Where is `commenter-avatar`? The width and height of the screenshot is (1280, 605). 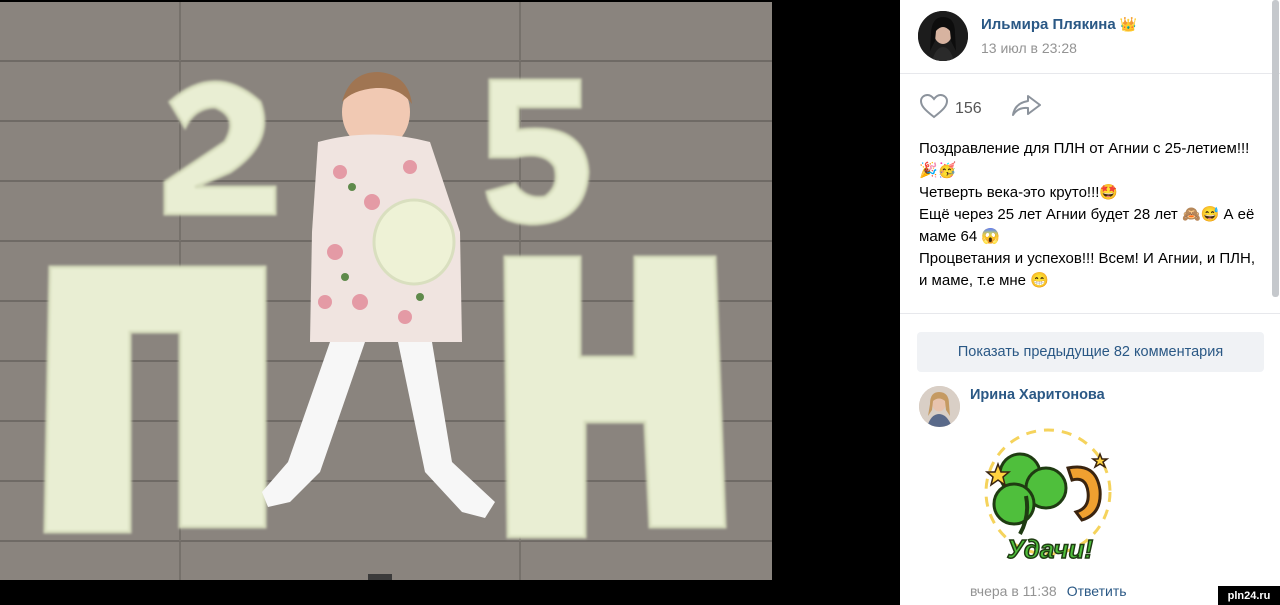
commenter-avatar is located at coordinates (939, 406).